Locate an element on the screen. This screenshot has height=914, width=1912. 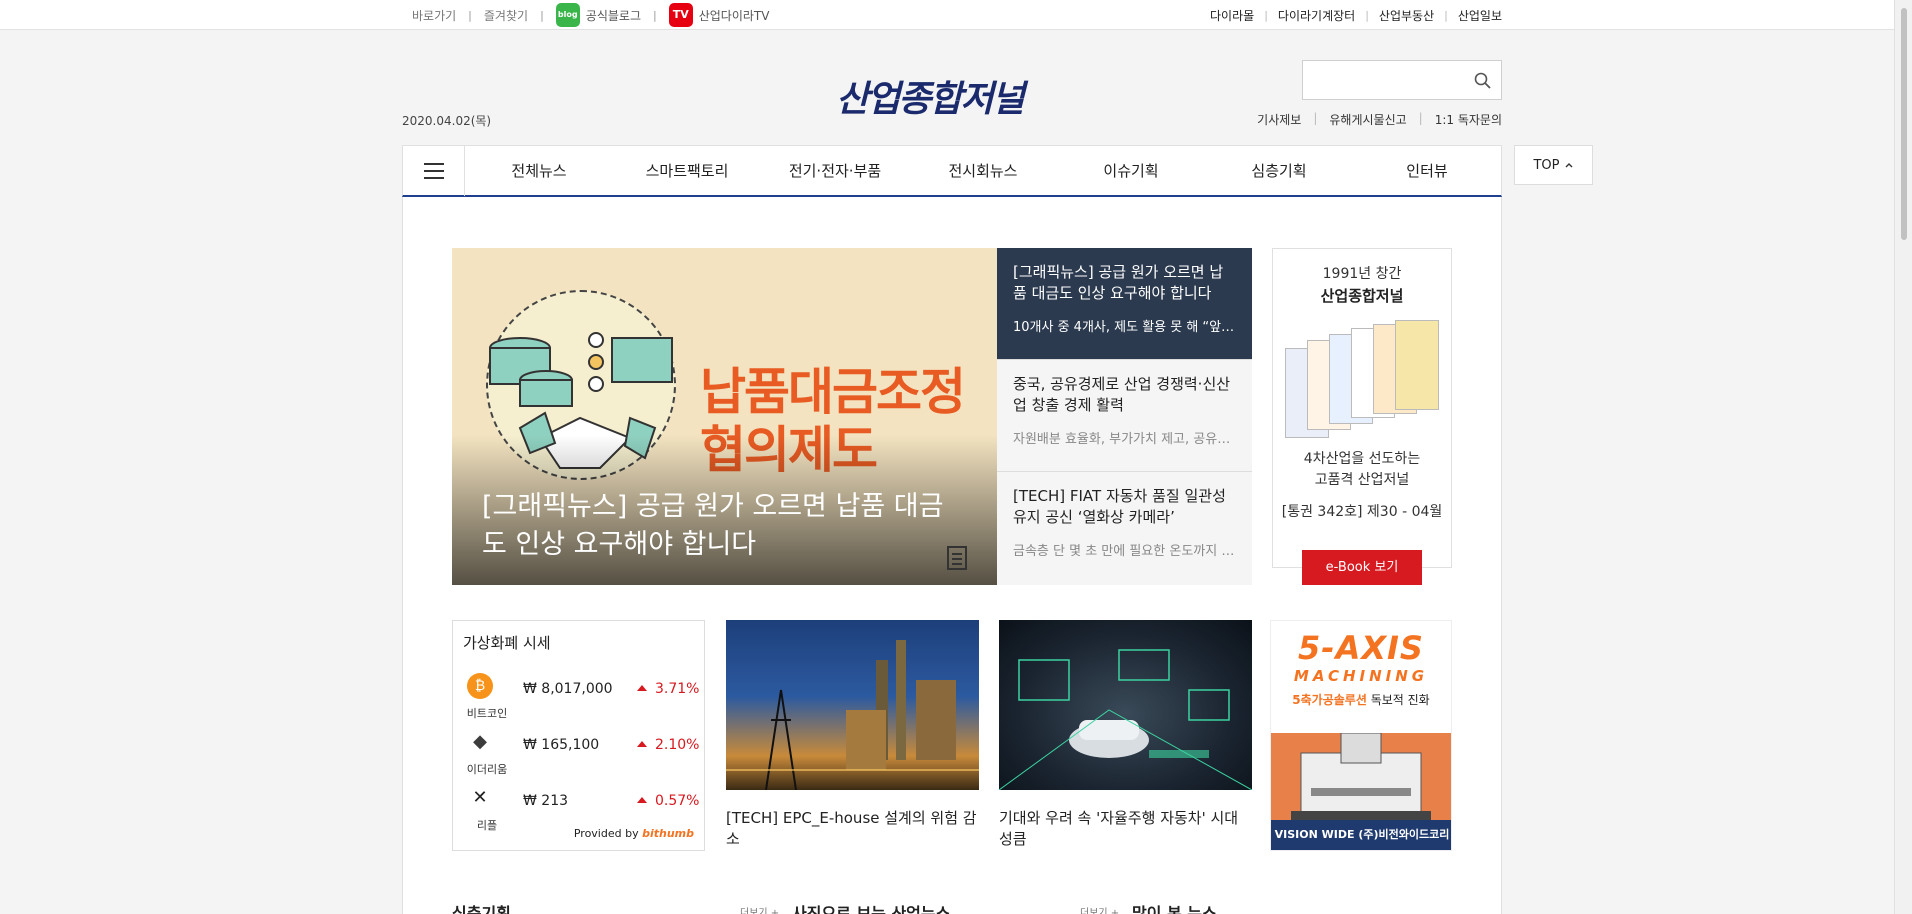
crypto-change: 3.71% is located at coordinates (668, 689).